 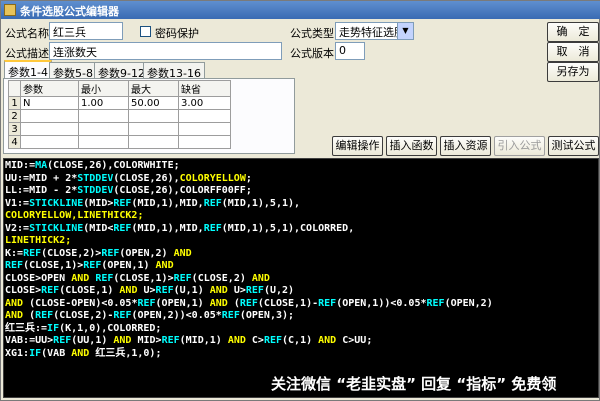 What do you see at coordinates (573, 146) in the screenshot?
I see `test-formula-button: 测试公式` at bounding box center [573, 146].